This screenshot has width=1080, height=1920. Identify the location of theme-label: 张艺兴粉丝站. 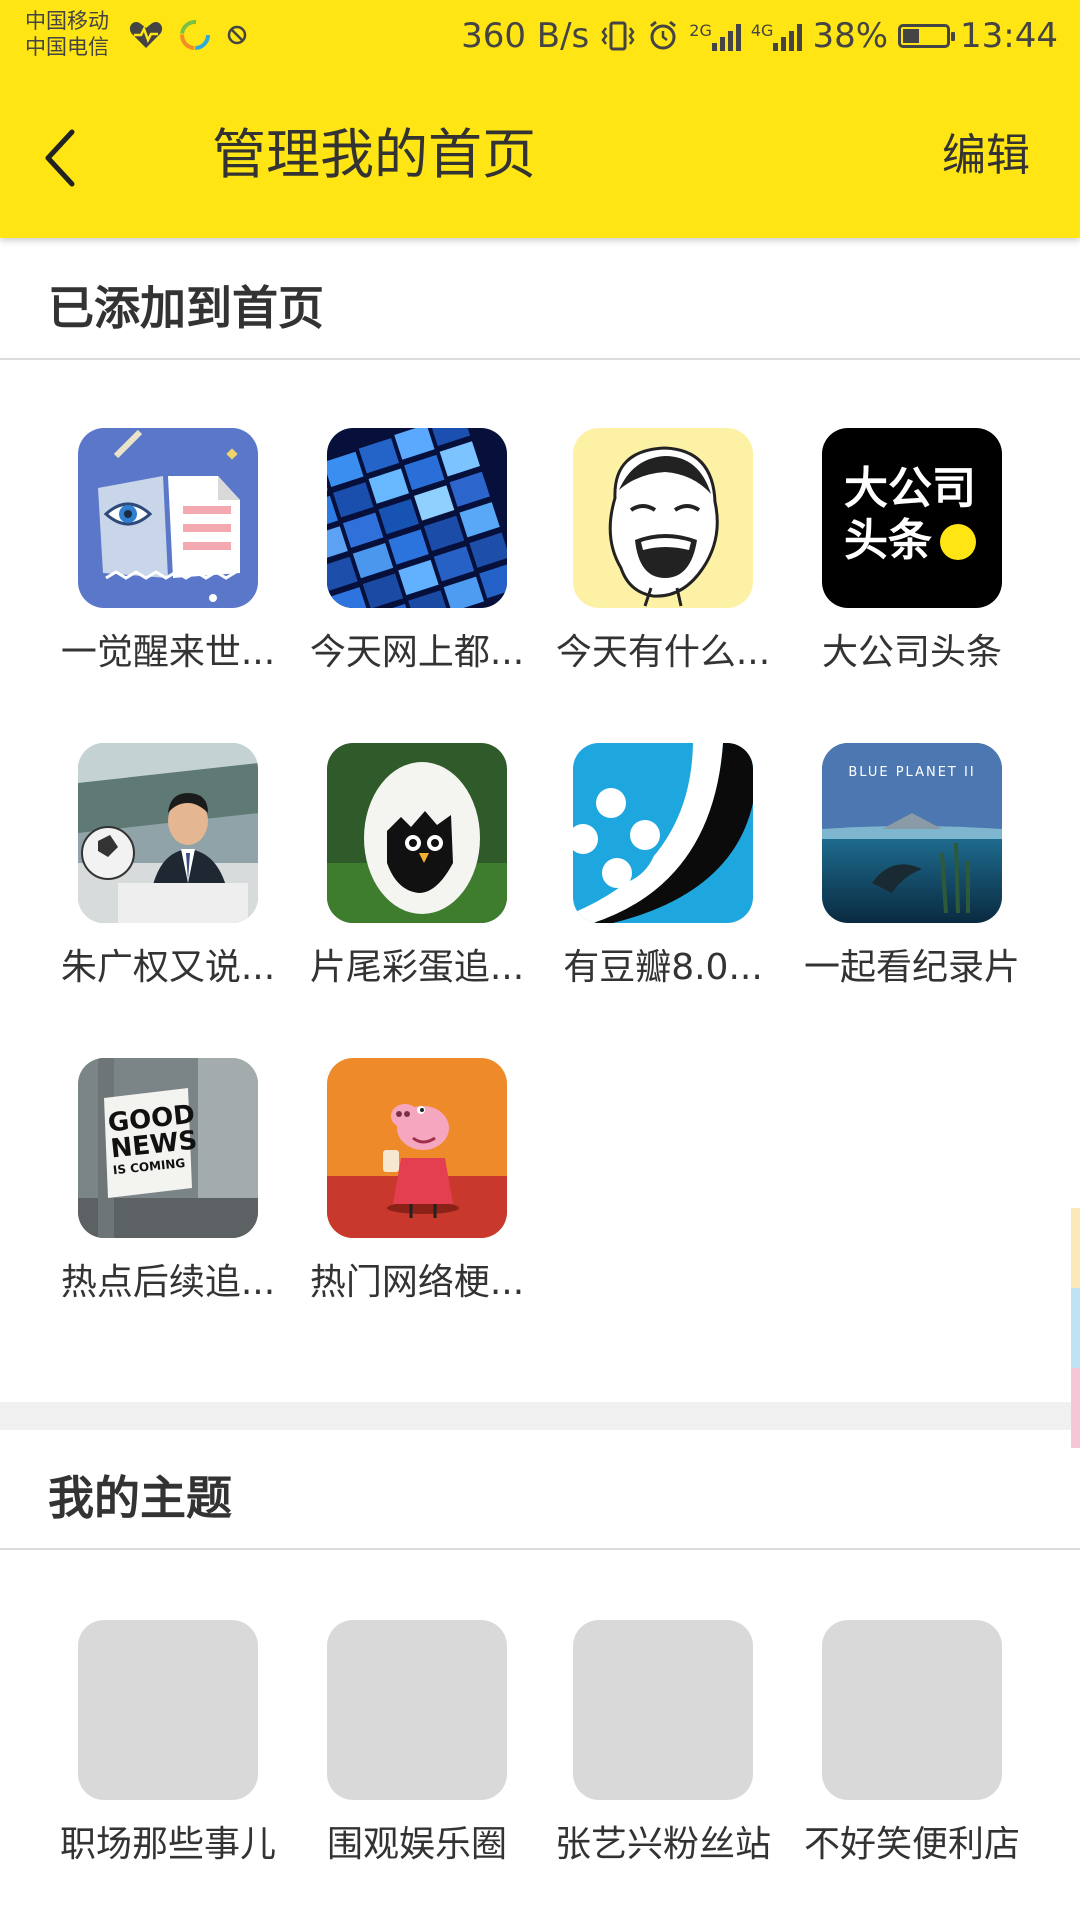
(662, 1844).